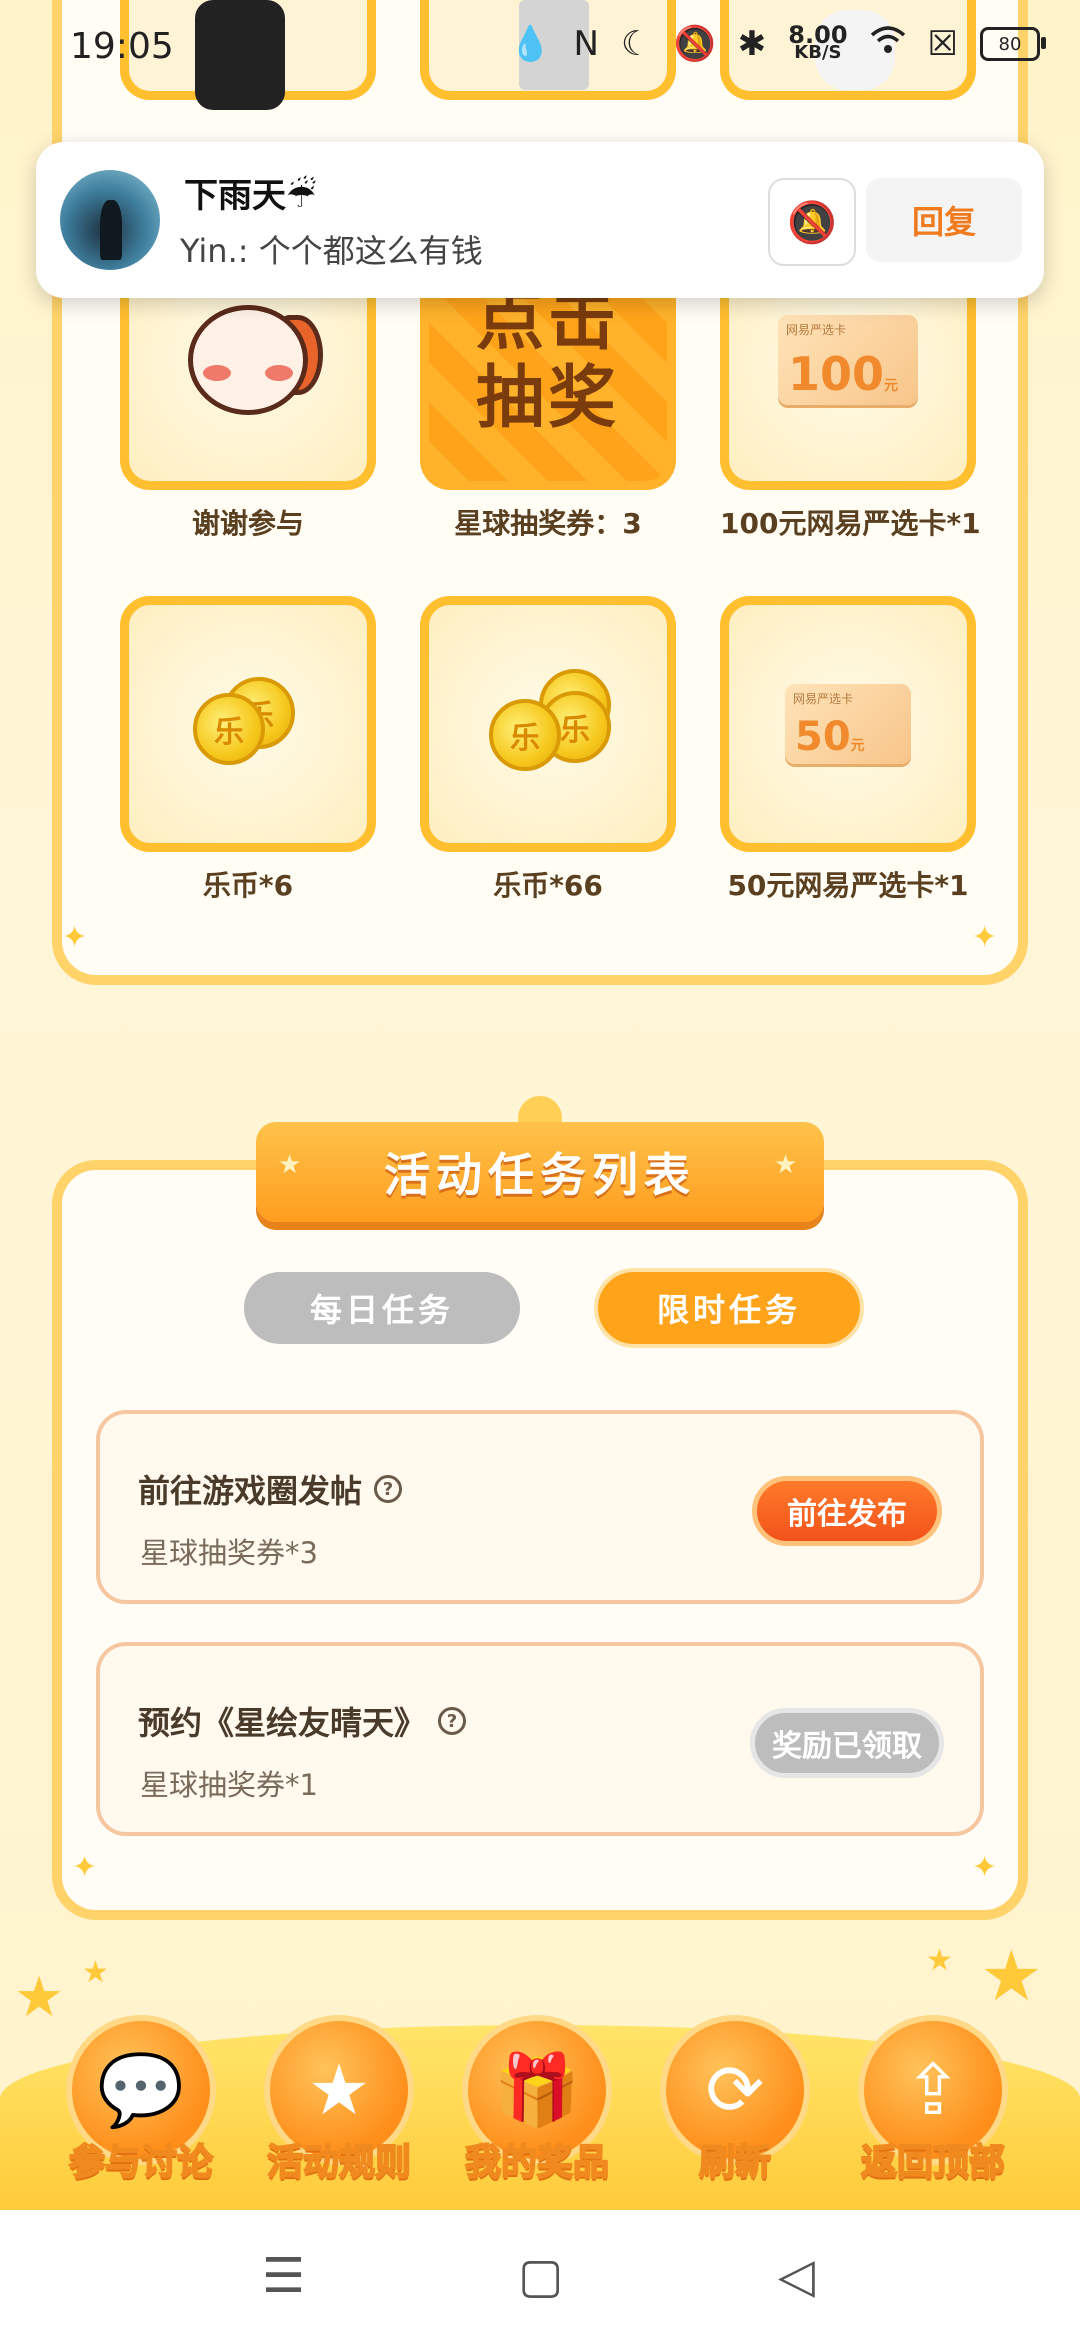 The width and height of the screenshot is (1080, 2340). I want to click on drop-icon: 💧, so click(530, 44).